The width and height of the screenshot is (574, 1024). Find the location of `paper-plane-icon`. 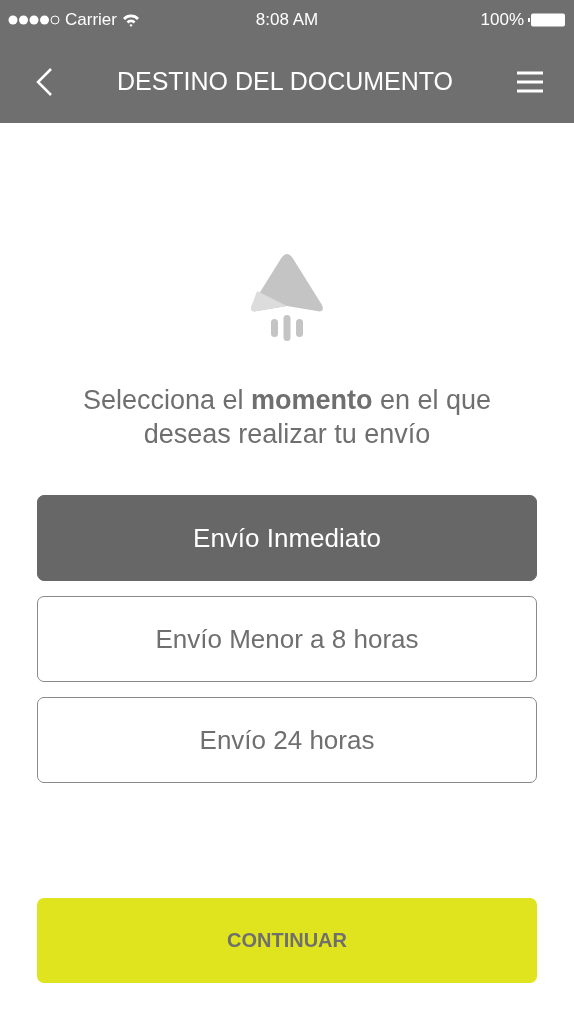

paper-plane-icon is located at coordinates (287, 297).